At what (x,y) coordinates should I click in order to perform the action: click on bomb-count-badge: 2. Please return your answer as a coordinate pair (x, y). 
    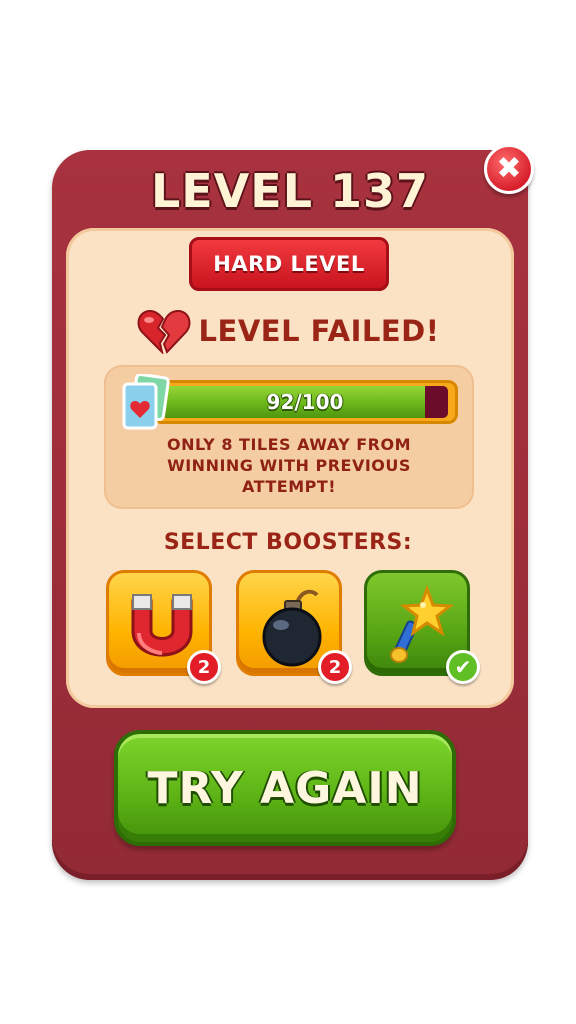
    Looking at the image, I should click on (335, 667).